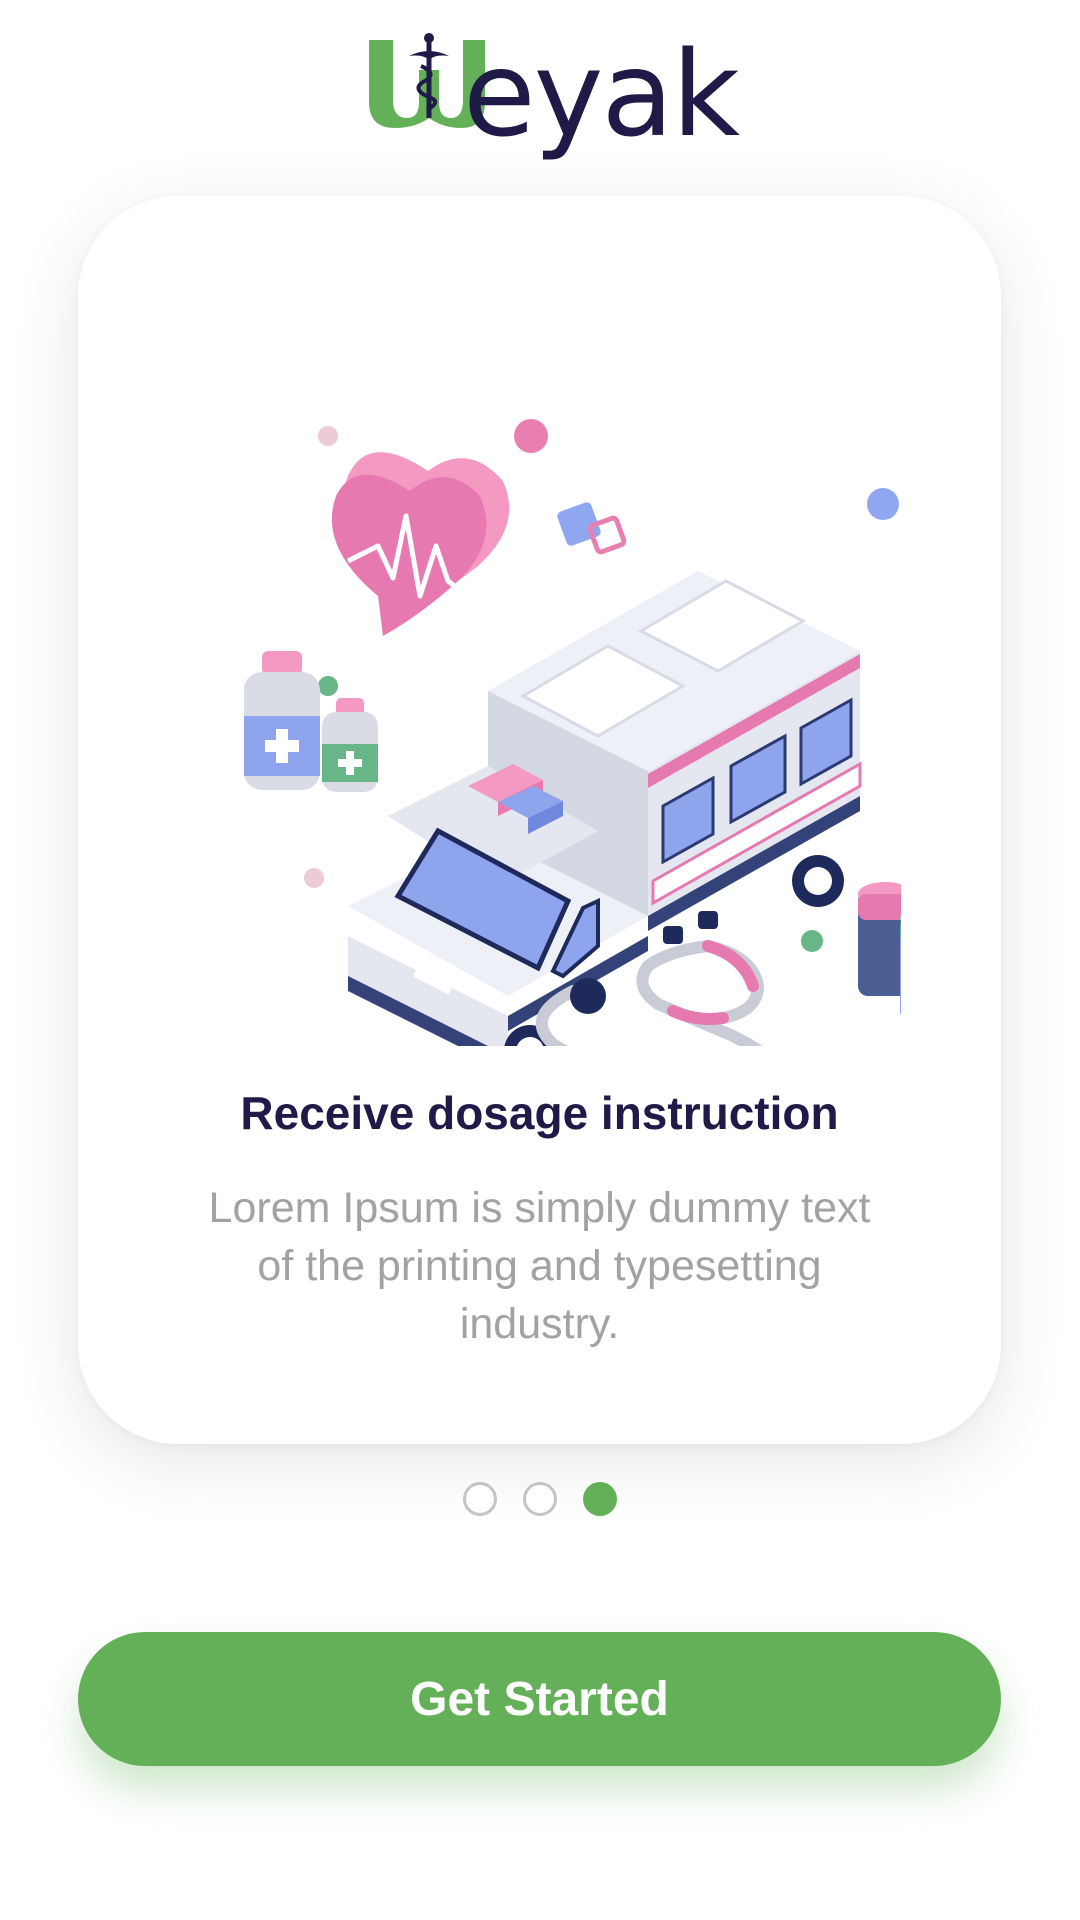 This screenshot has width=1080, height=1920. Describe the element at coordinates (539, 1699) in the screenshot. I see `get-started-button: Get Started` at that location.